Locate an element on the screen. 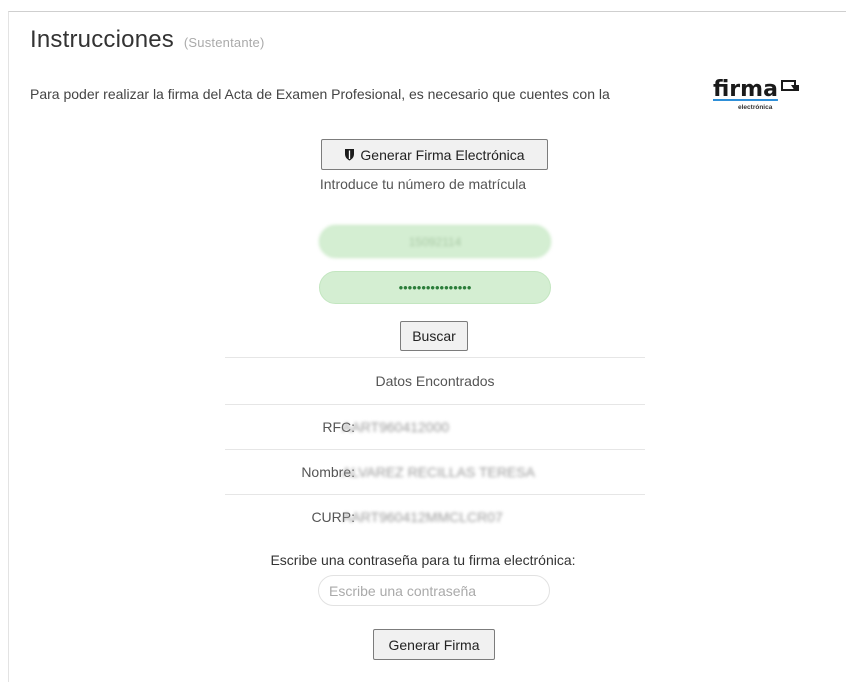  title-subtitle: (Sustentante) is located at coordinates (224, 42).